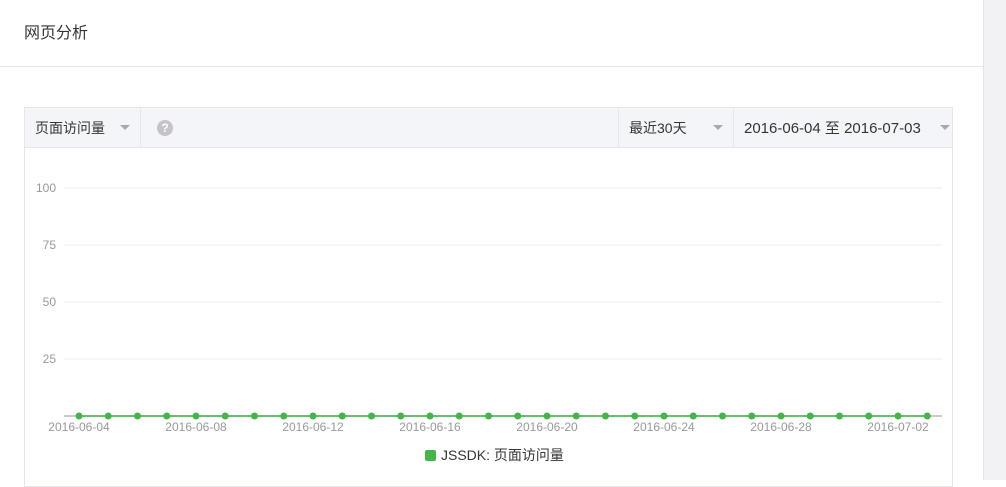 The image size is (1006, 487). Describe the element at coordinates (781, 427) in the screenshot. I see `x-tick-label: 2016-06-28` at that location.